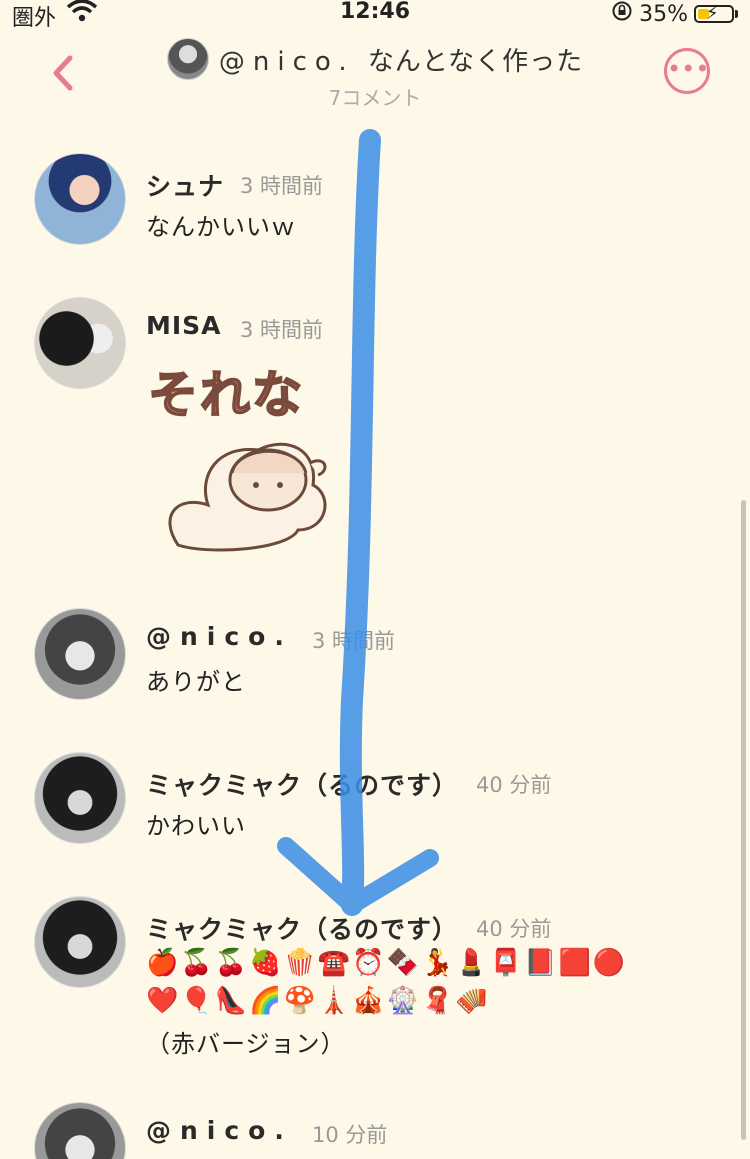  I want to click on comment-count: 7コメント, so click(375, 98).